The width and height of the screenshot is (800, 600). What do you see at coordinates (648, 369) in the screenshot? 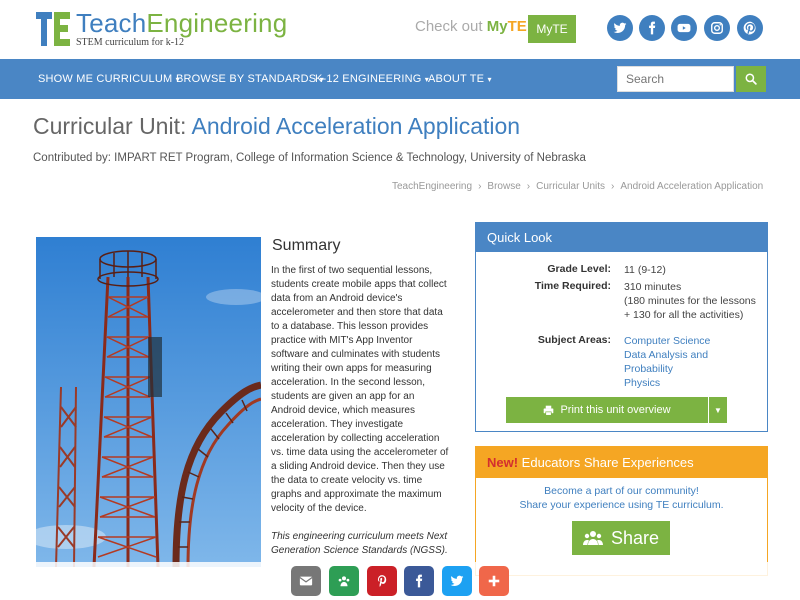
I see `subject-probability: Probability` at bounding box center [648, 369].